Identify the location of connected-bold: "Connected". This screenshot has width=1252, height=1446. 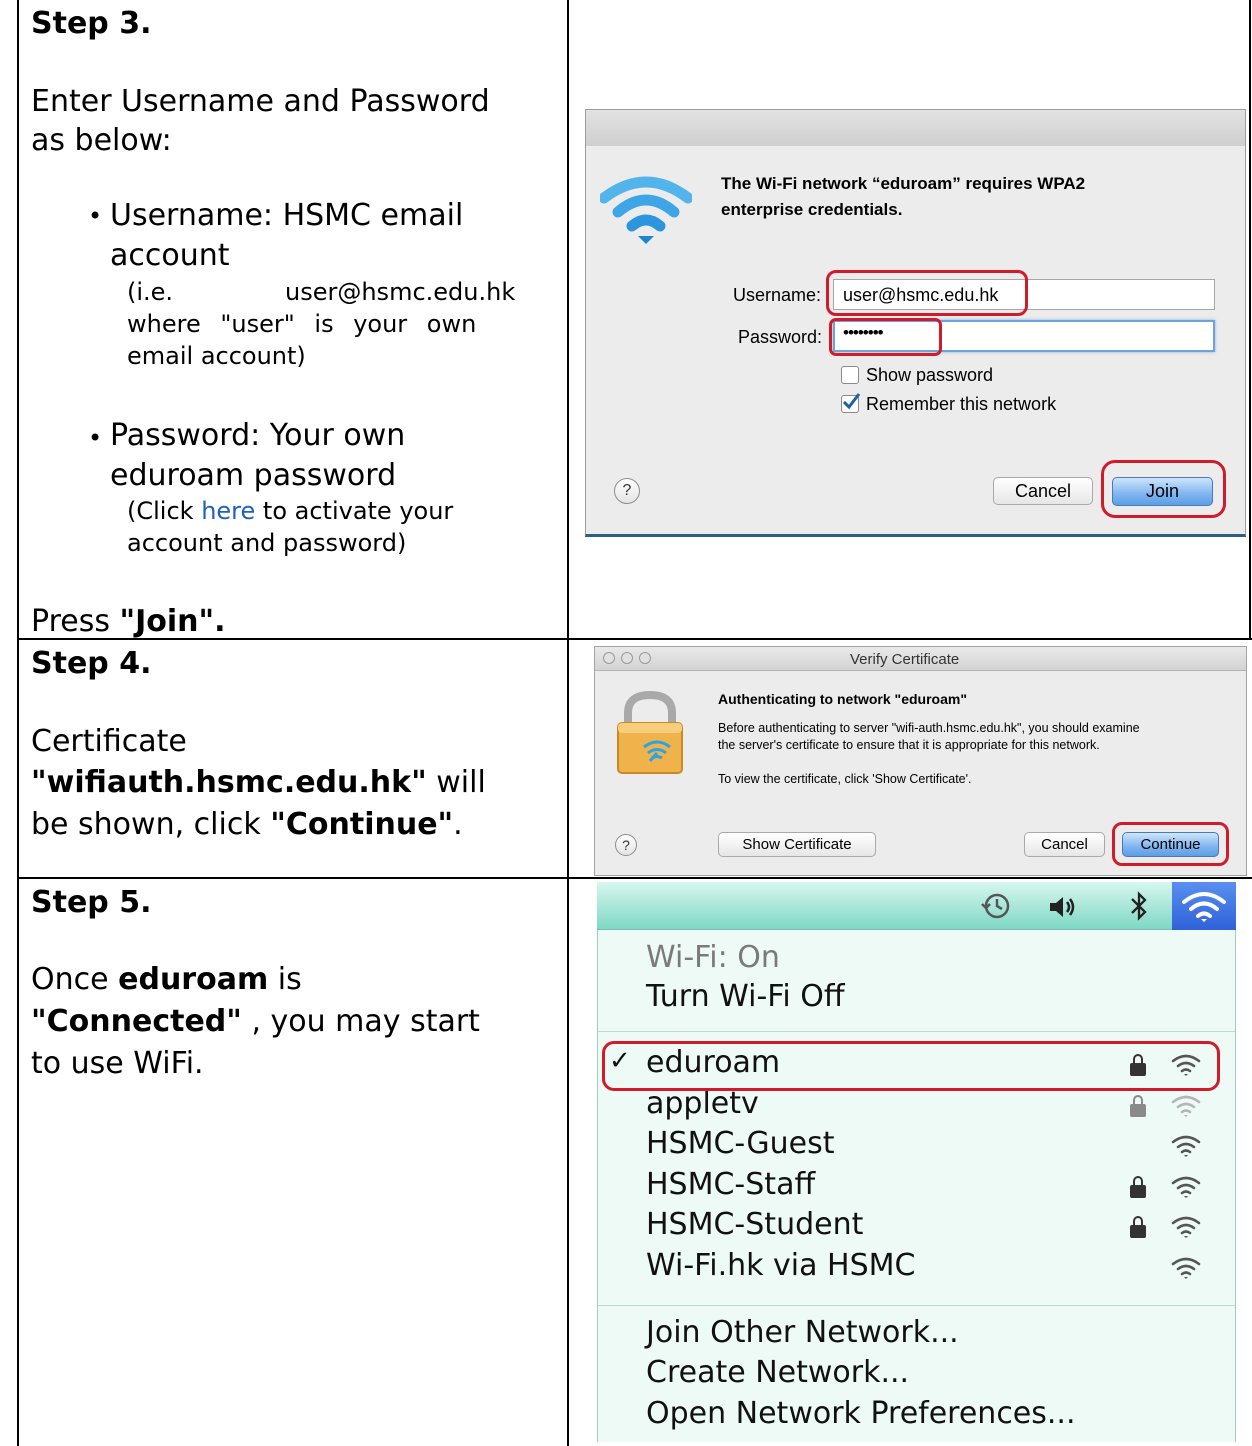
(136, 1021).